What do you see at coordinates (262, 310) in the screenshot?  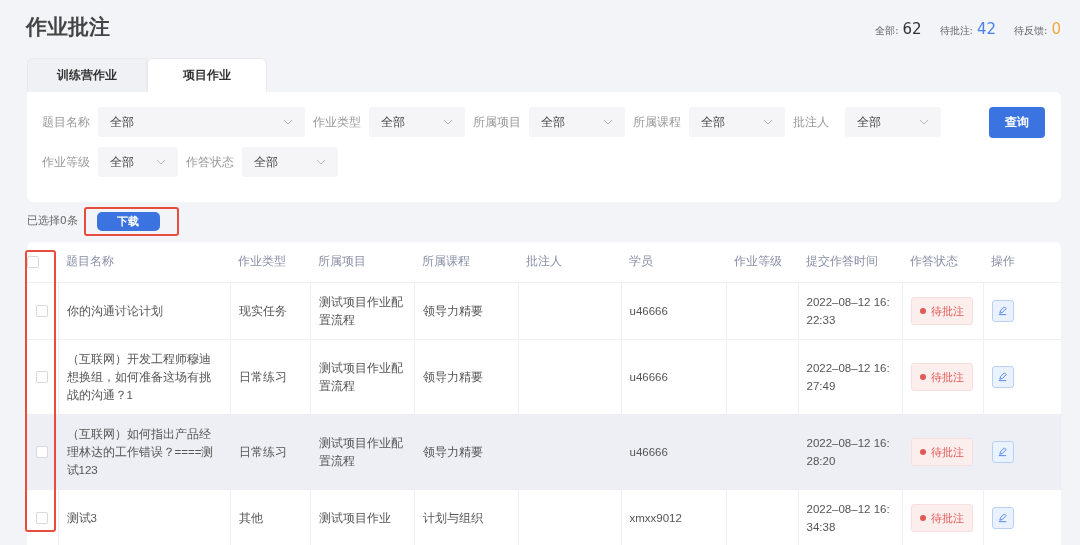 I see `table-cell: 现实任务` at bounding box center [262, 310].